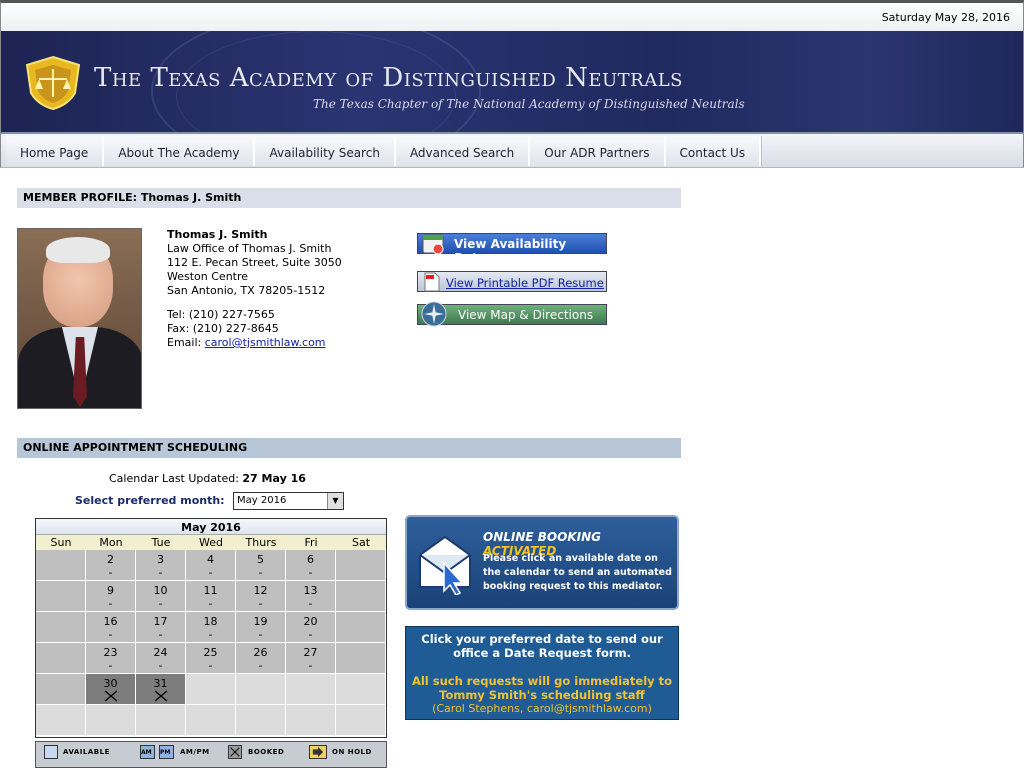  What do you see at coordinates (311, 658) in the screenshot?
I see `calendar-day: 27-` at bounding box center [311, 658].